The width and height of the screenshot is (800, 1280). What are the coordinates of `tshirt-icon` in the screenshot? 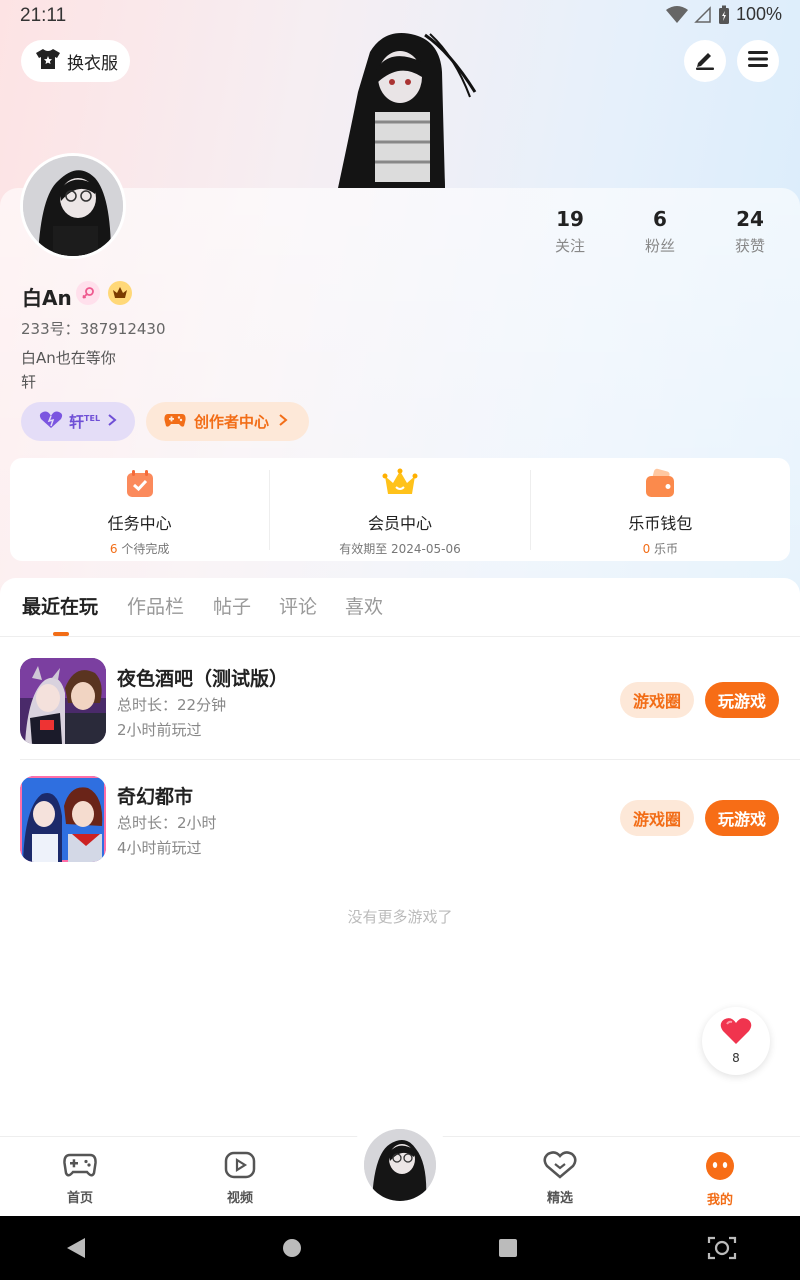 It's located at (48, 61).